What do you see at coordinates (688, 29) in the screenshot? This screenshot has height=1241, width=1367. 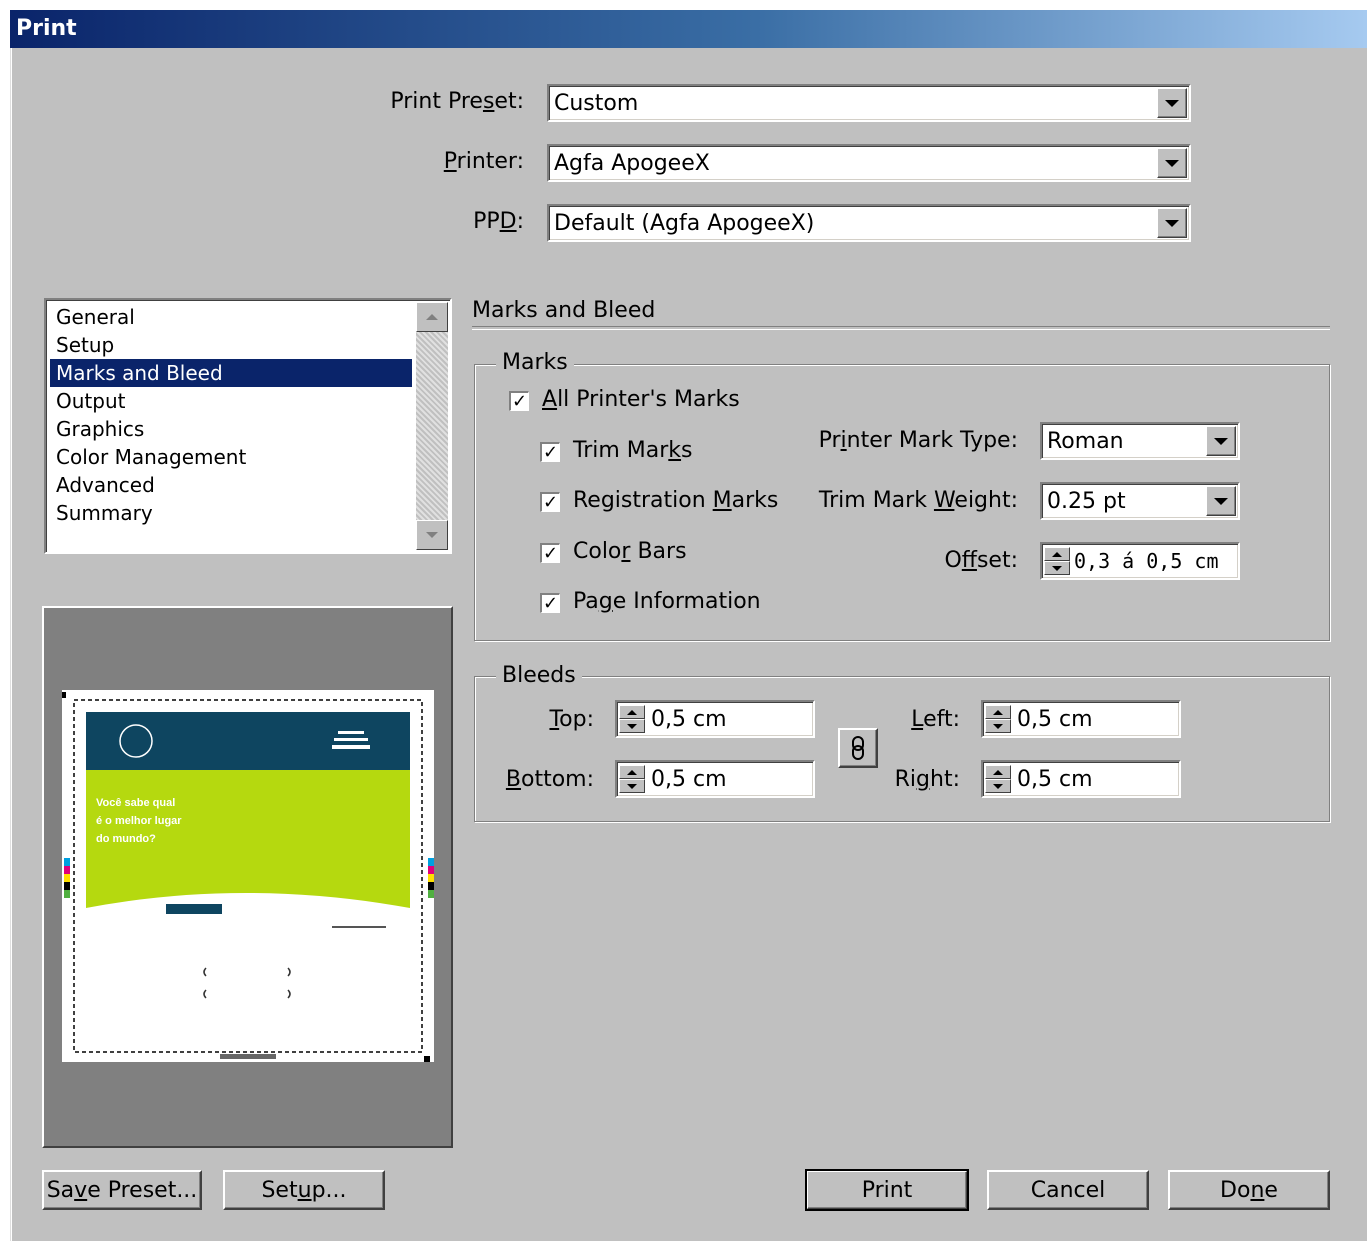 I see `title-bar: Print` at bounding box center [688, 29].